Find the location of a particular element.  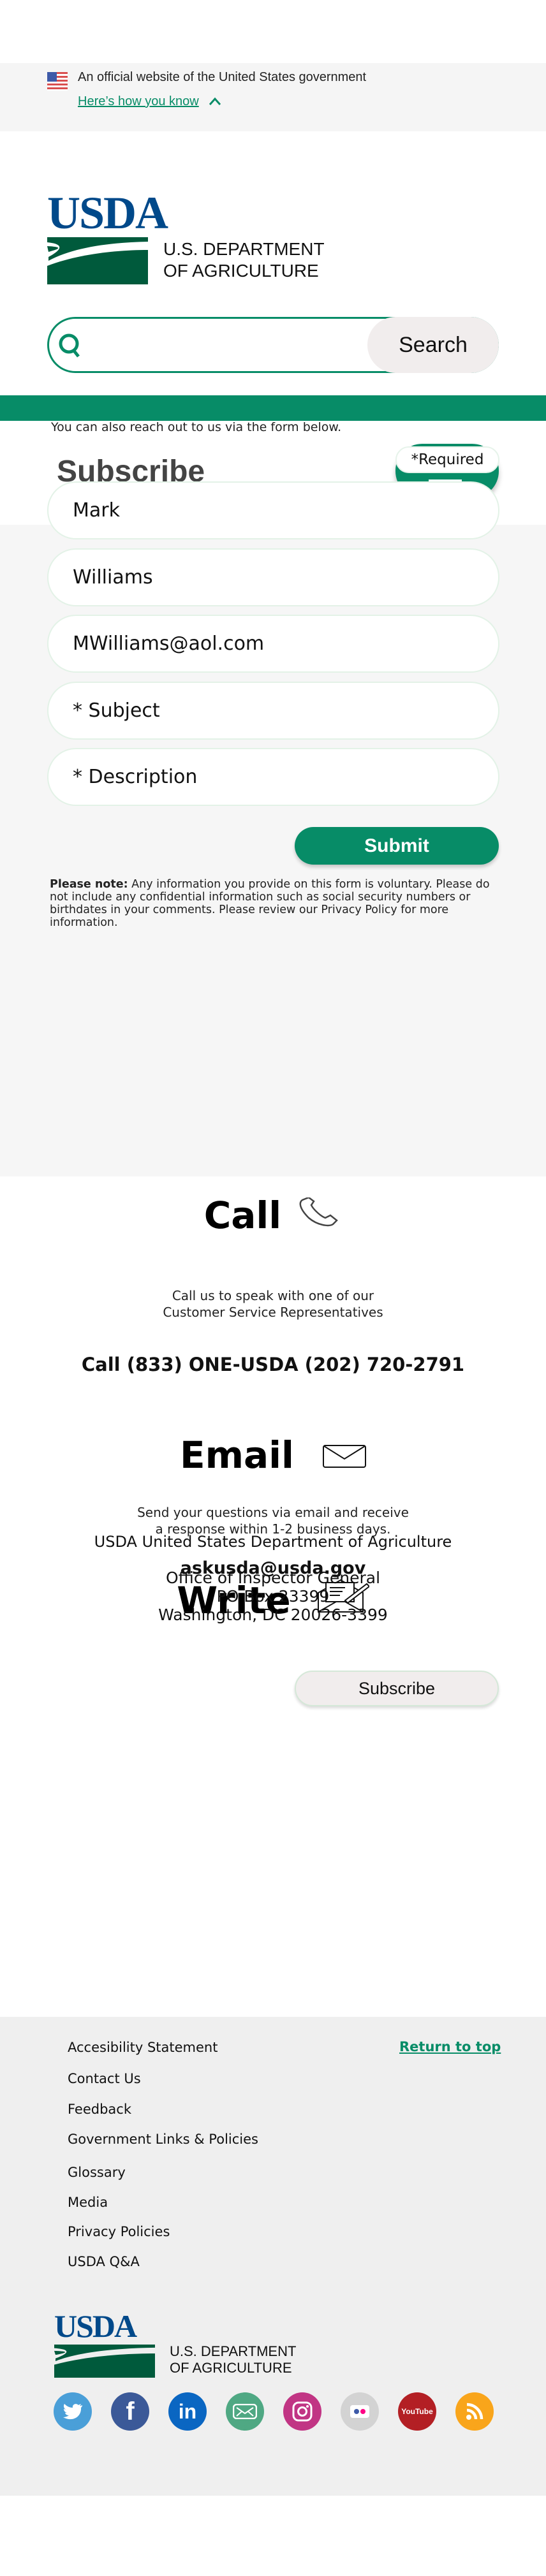

address-line-2: PO Box 23399 is located at coordinates (273, 1596).